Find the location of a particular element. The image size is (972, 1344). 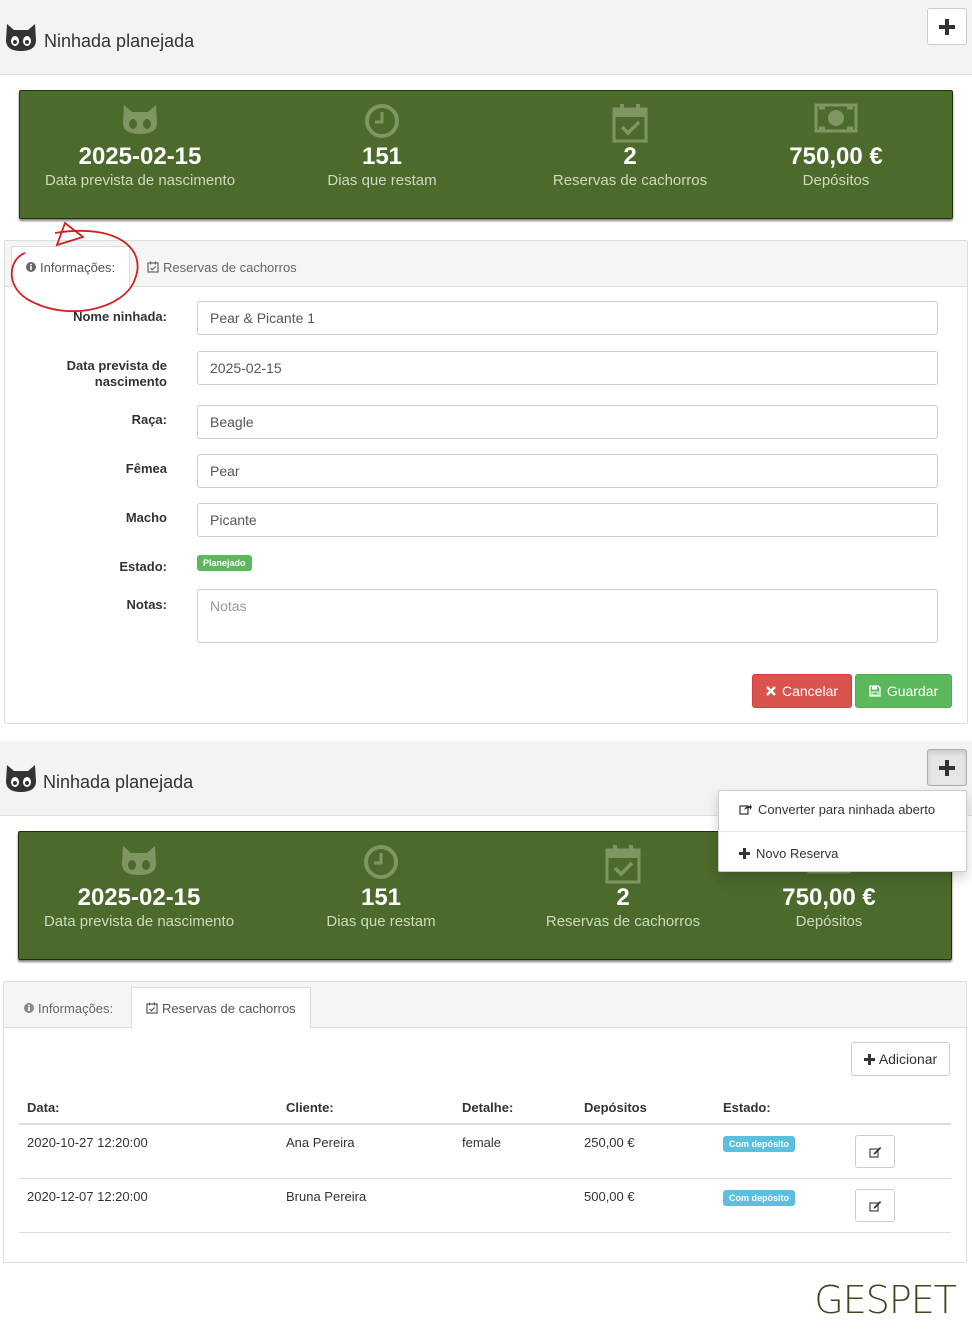

add-reservation-button: Adicionar is located at coordinates (900, 1059).